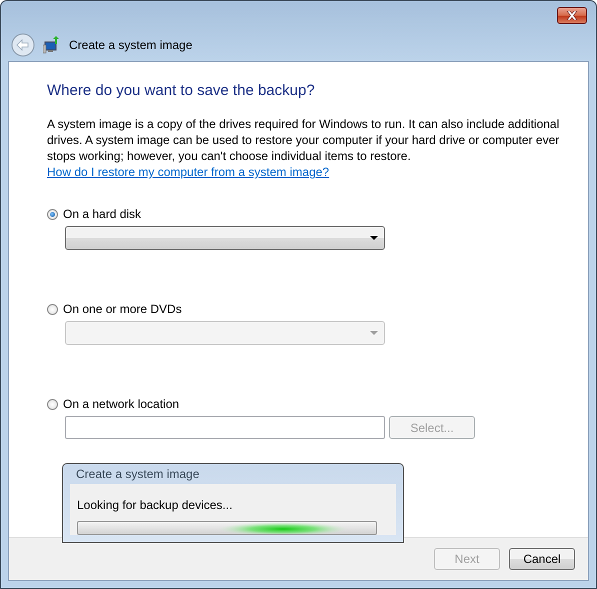  Describe the element at coordinates (542, 559) in the screenshot. I see `dialog-button: Cancel` at that location.